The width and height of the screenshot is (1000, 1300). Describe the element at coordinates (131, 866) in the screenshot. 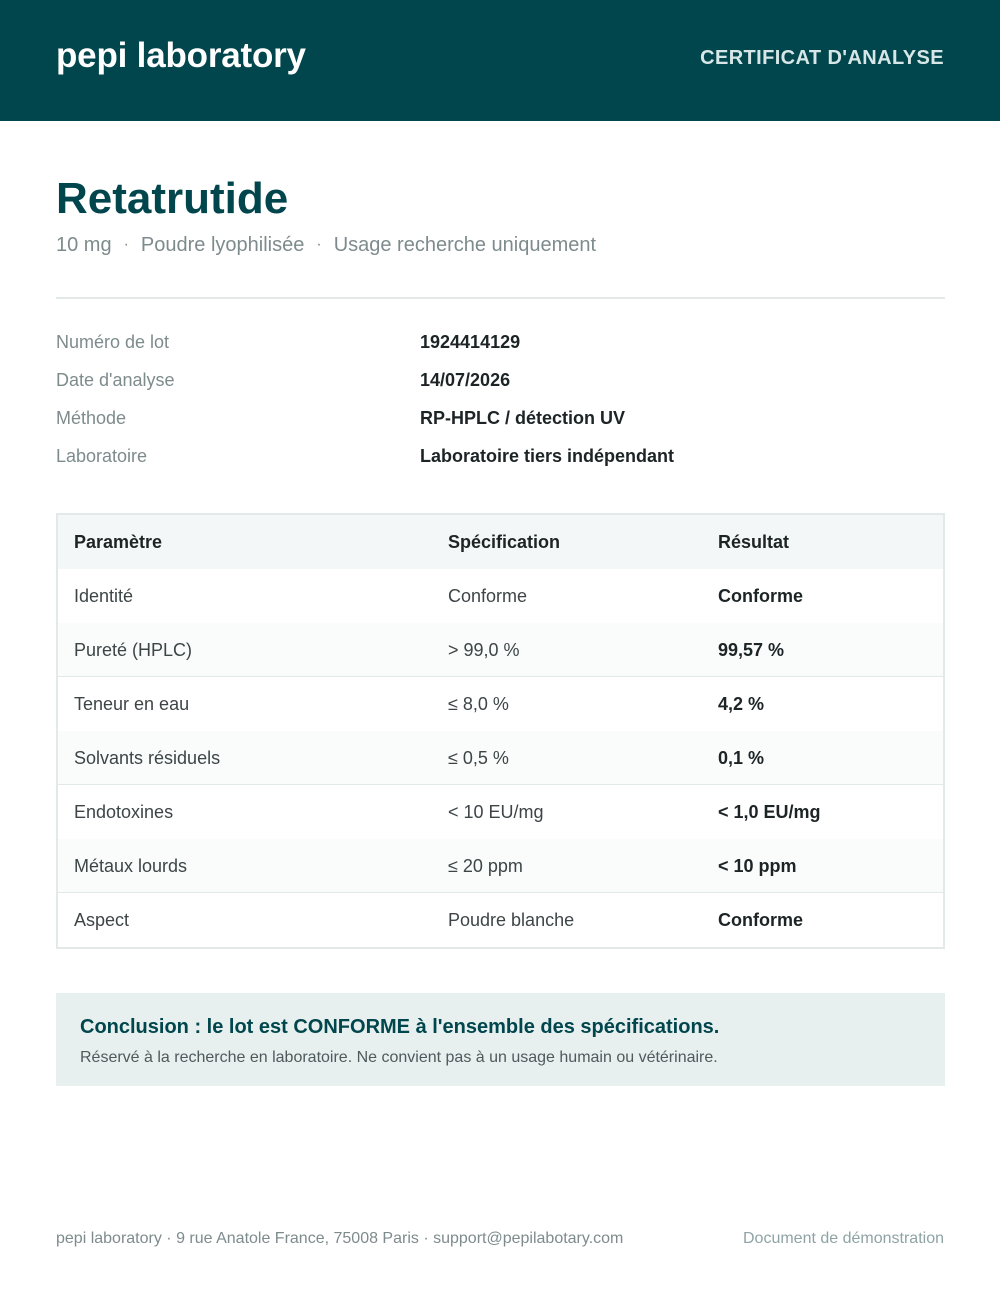

I see `cell-parameter: Métaux lourds` at that location.